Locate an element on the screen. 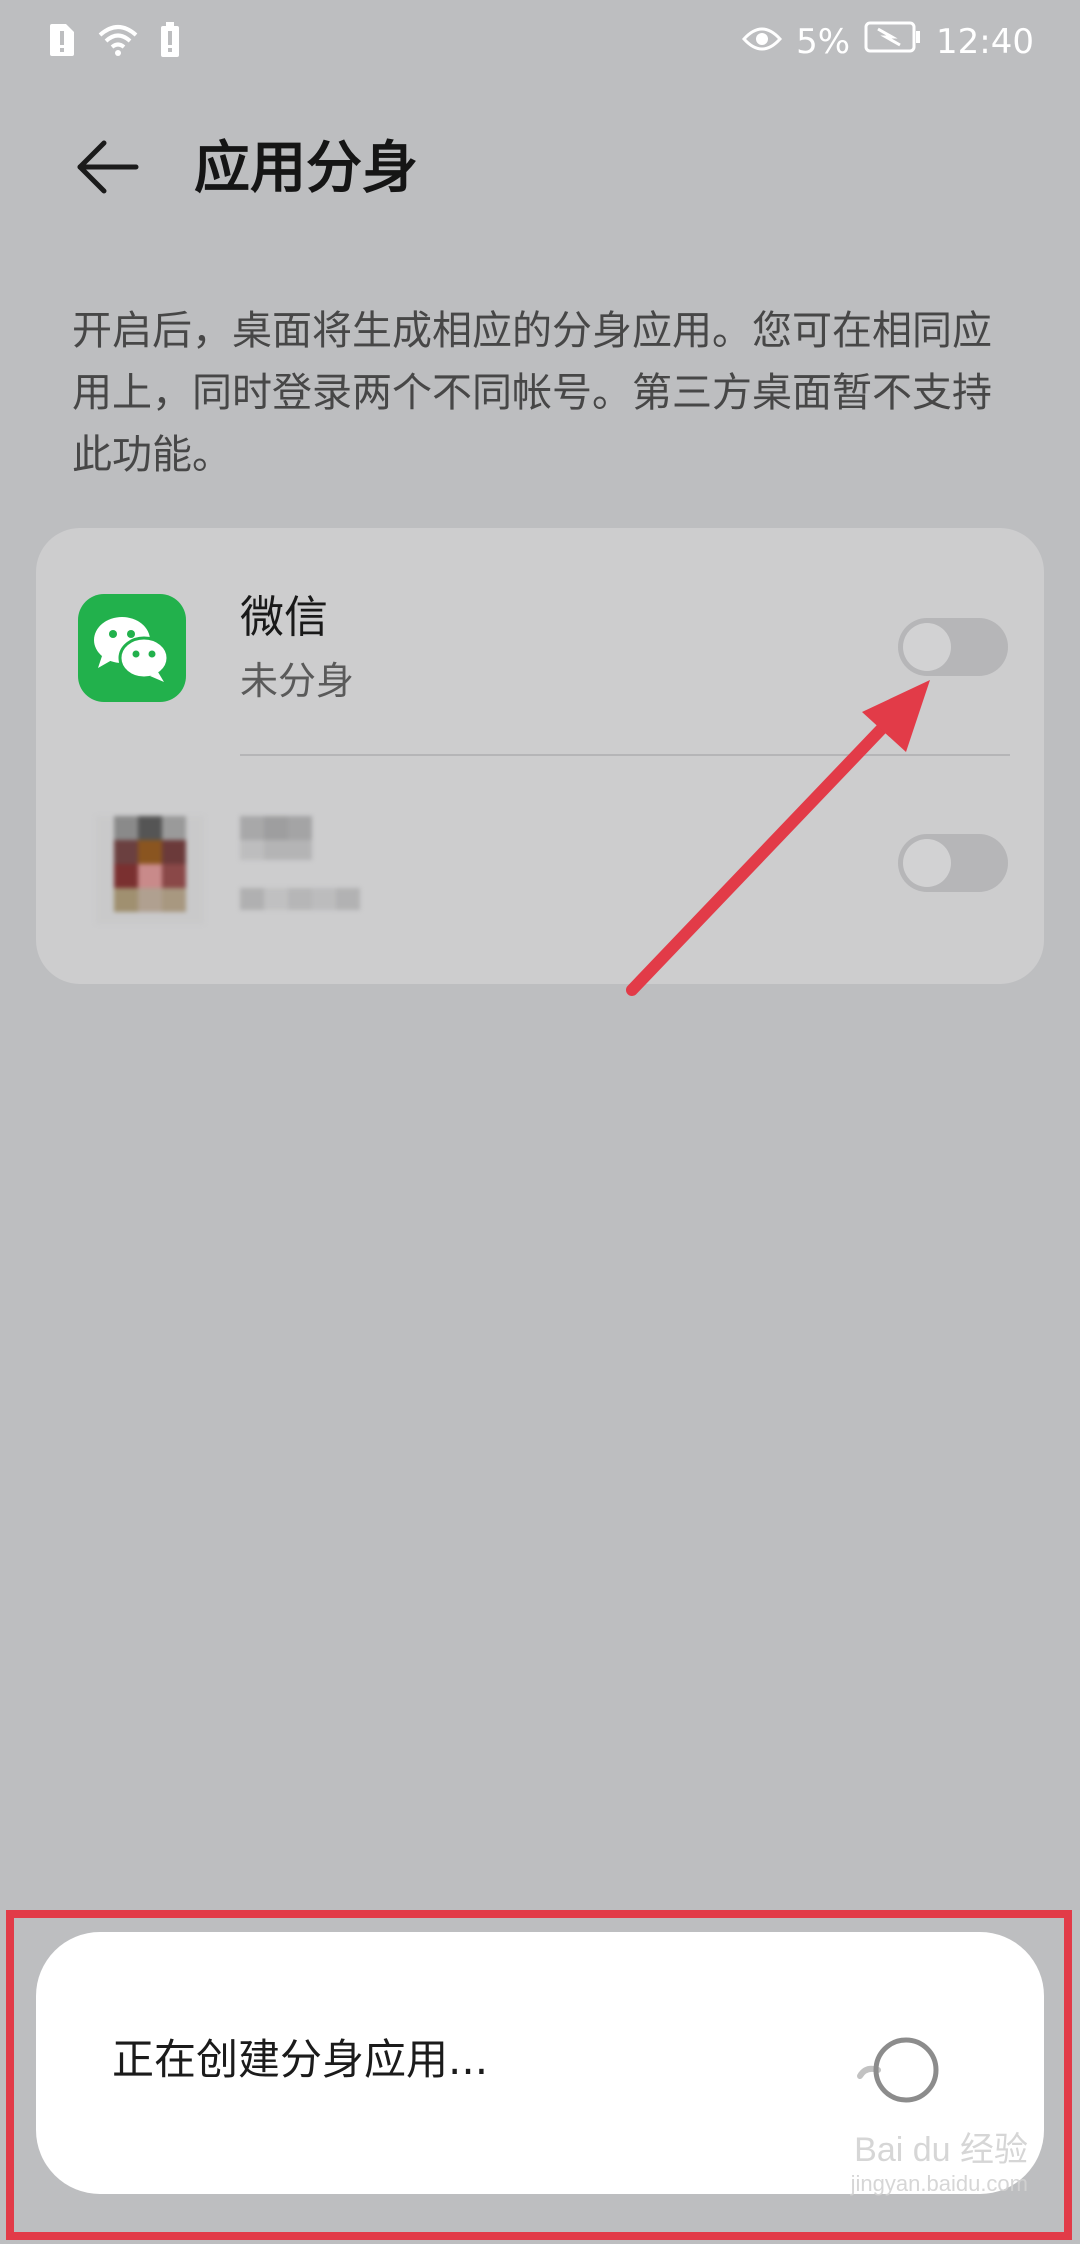 This screenshot has height=2244, width=1080. app-name-wechat: 微信 is located at coordinates (284, 617).